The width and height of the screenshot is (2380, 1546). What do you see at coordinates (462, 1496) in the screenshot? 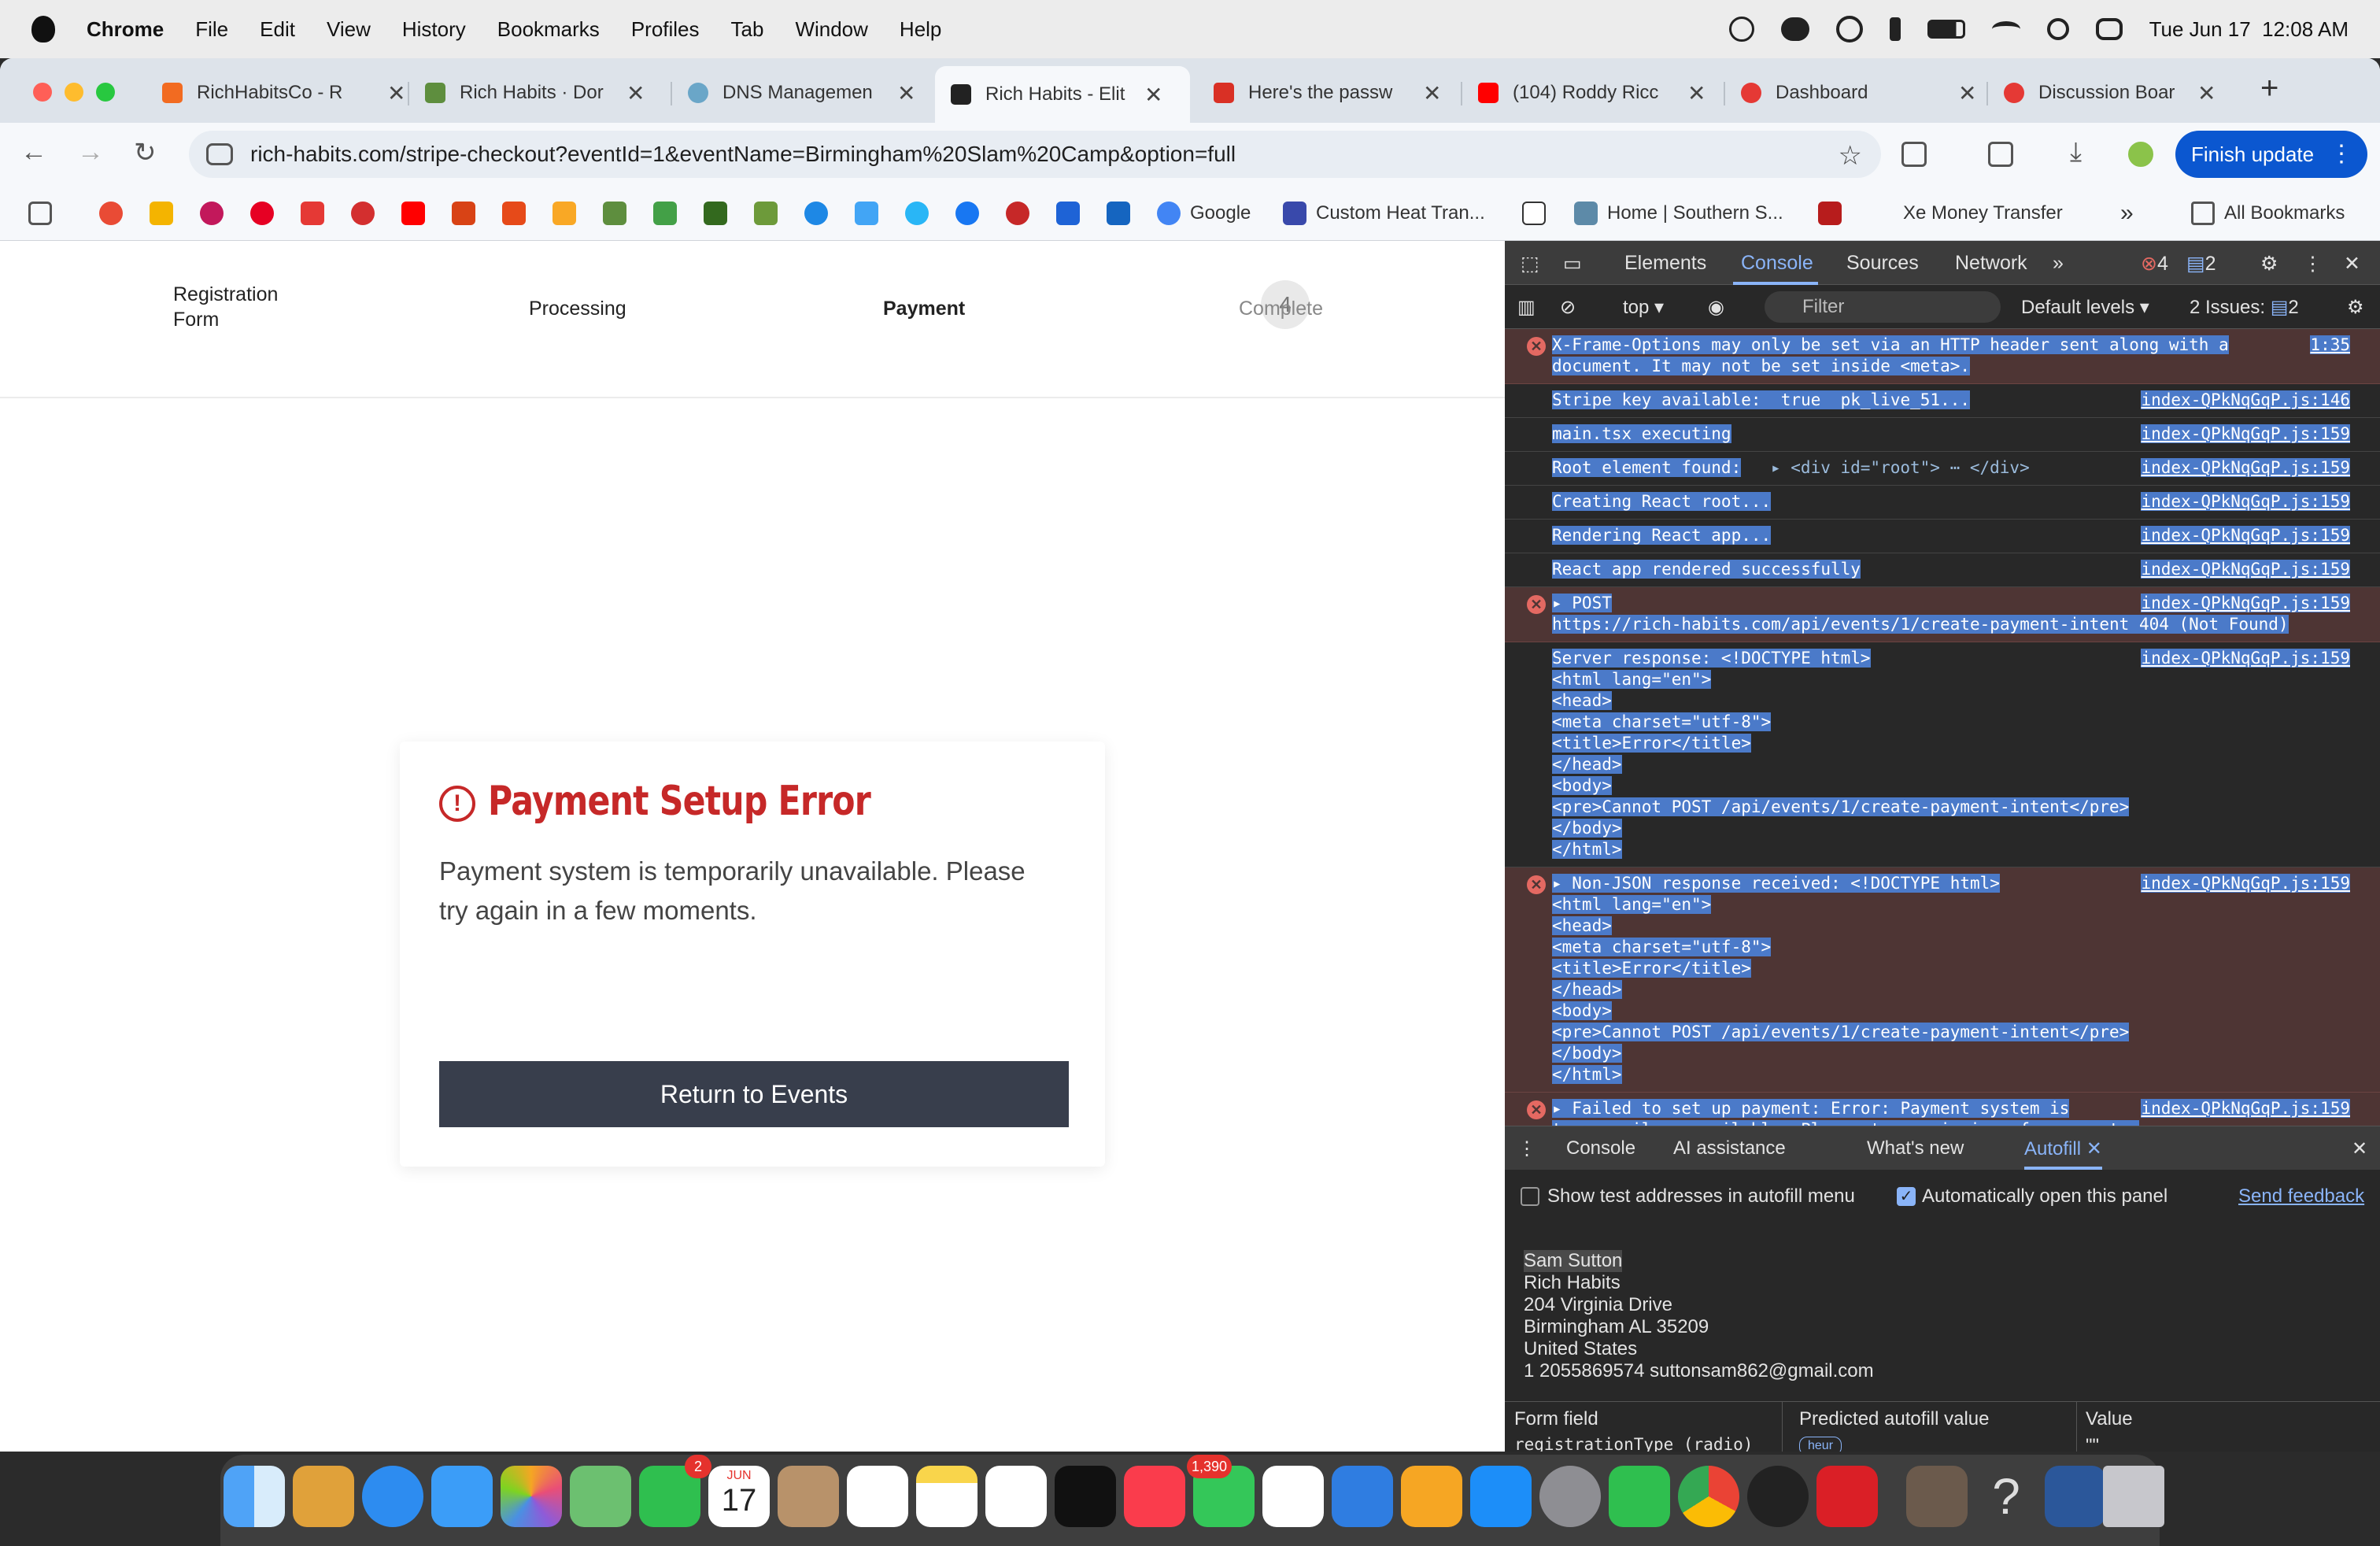
I see `mail-icon` at bounding box center [462, 1496].